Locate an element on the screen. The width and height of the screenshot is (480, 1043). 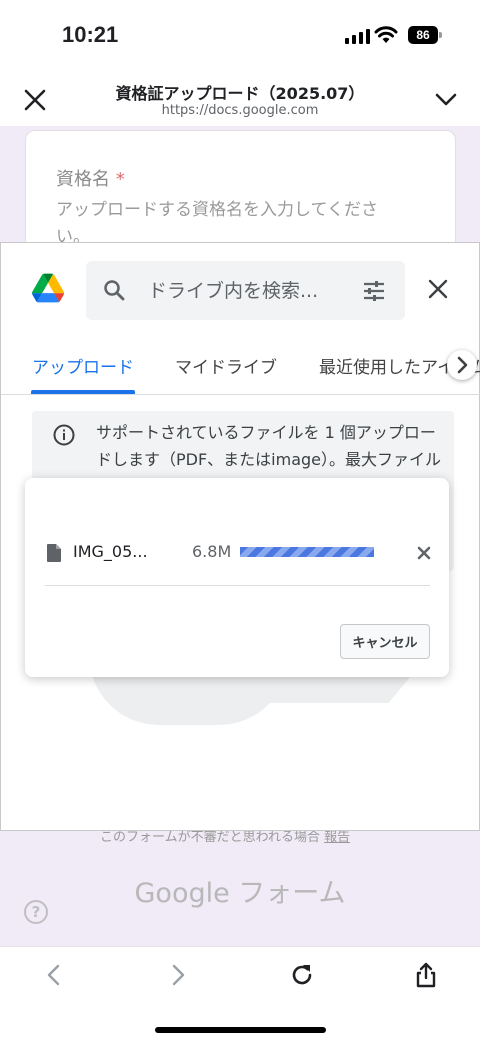
tune-icon is located at coordinates (374, 291).